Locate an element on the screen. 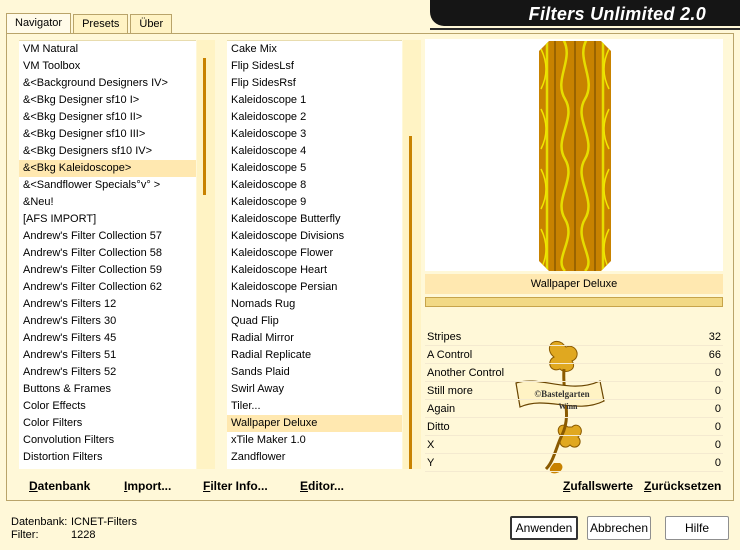  param-row: Y0 is located at coordinates (574, 463).